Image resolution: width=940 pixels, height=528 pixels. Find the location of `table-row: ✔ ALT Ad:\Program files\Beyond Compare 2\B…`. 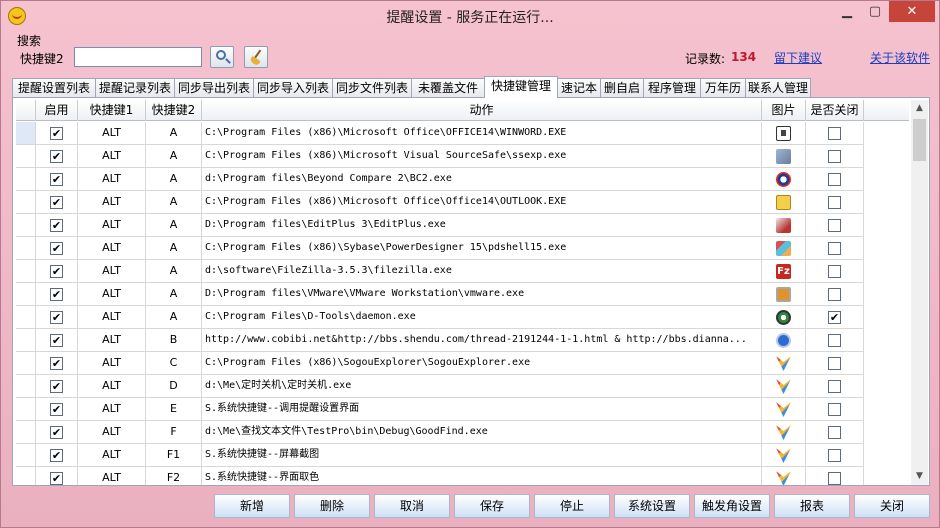

table-row: ✔ ALT Ad:\Program files\Beyond Compare 2\B… is located at coordinates (462, 179).